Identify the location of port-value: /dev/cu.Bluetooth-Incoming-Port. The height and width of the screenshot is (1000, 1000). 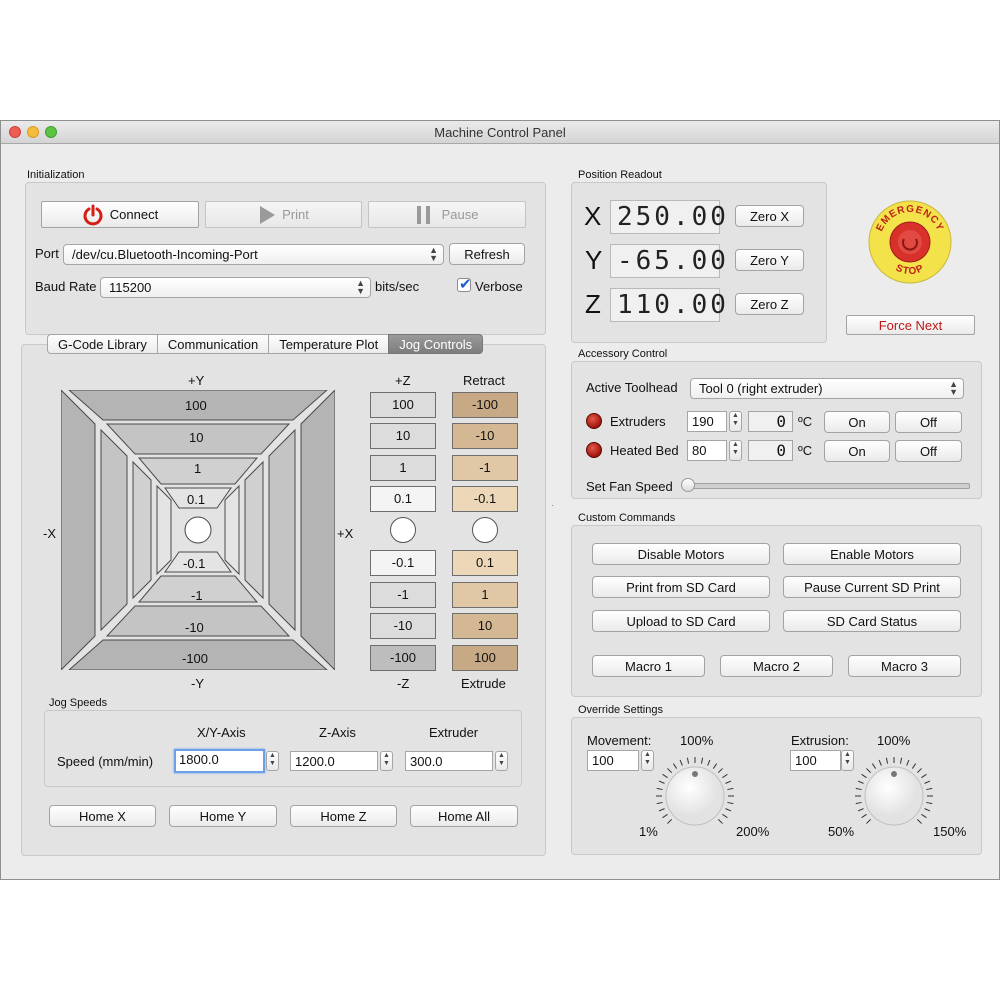
(165, 254).